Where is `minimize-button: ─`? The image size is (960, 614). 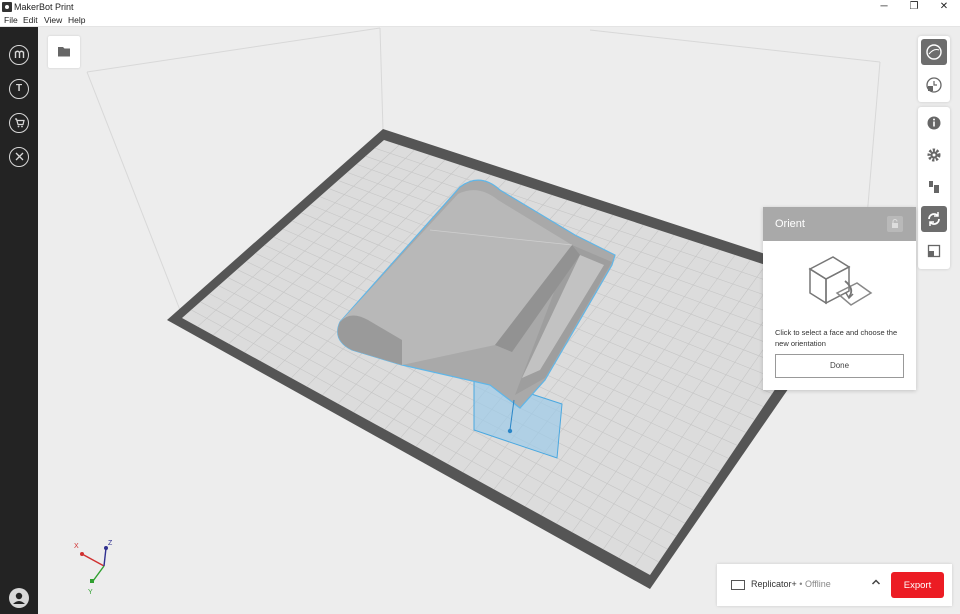 minimize-button: ─ is located at coordinates (884, 7).